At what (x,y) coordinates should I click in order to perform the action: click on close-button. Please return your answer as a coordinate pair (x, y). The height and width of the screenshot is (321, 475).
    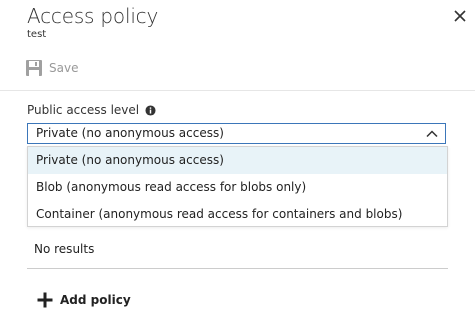
    Looking at the image, I should click on (460, 16).